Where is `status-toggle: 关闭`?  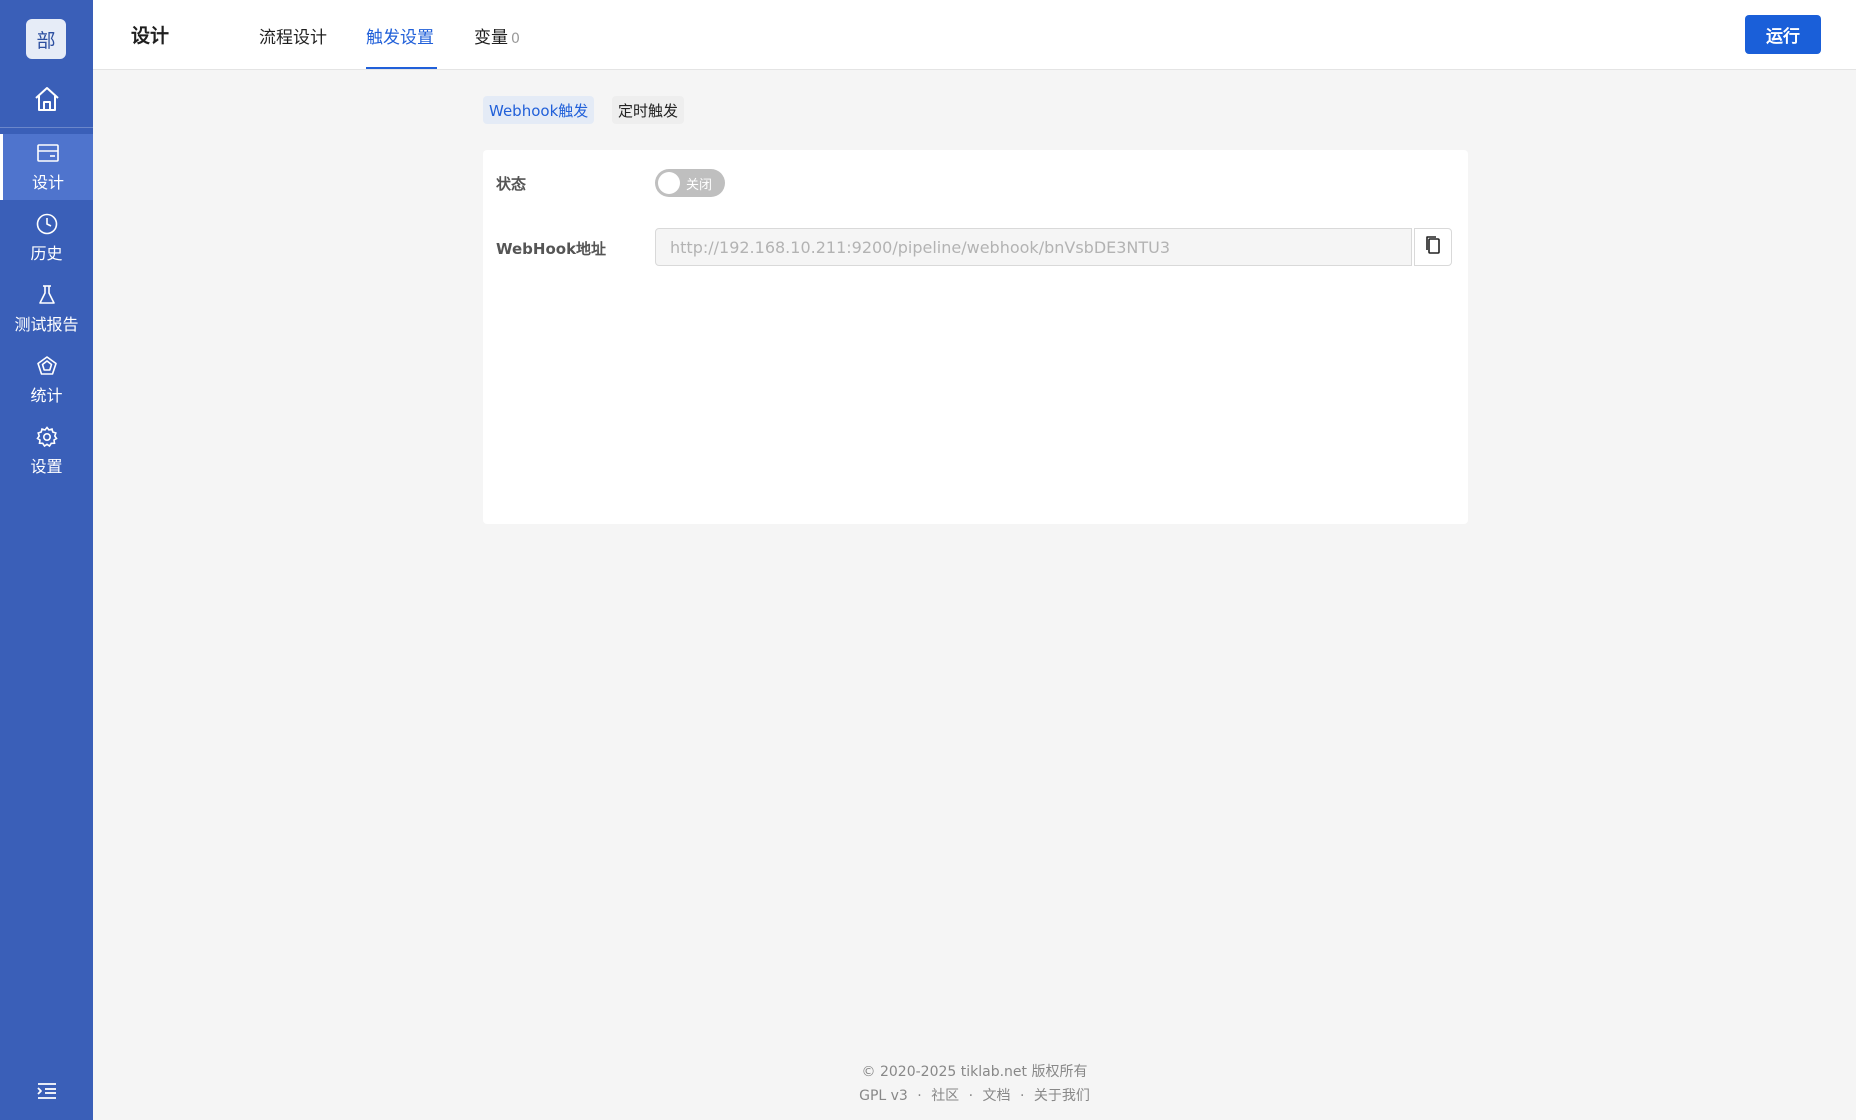
status-toggle: 关闭 is located at coordinates (690, 183).